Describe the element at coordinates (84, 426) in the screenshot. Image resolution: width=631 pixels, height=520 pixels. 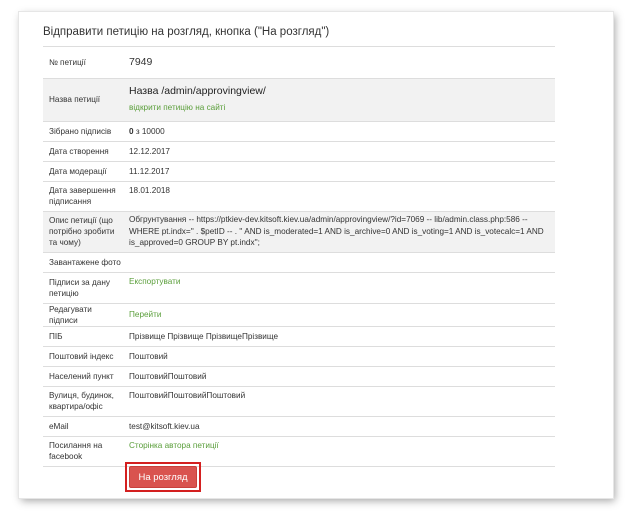
I see `label-email: eMail` at that location.